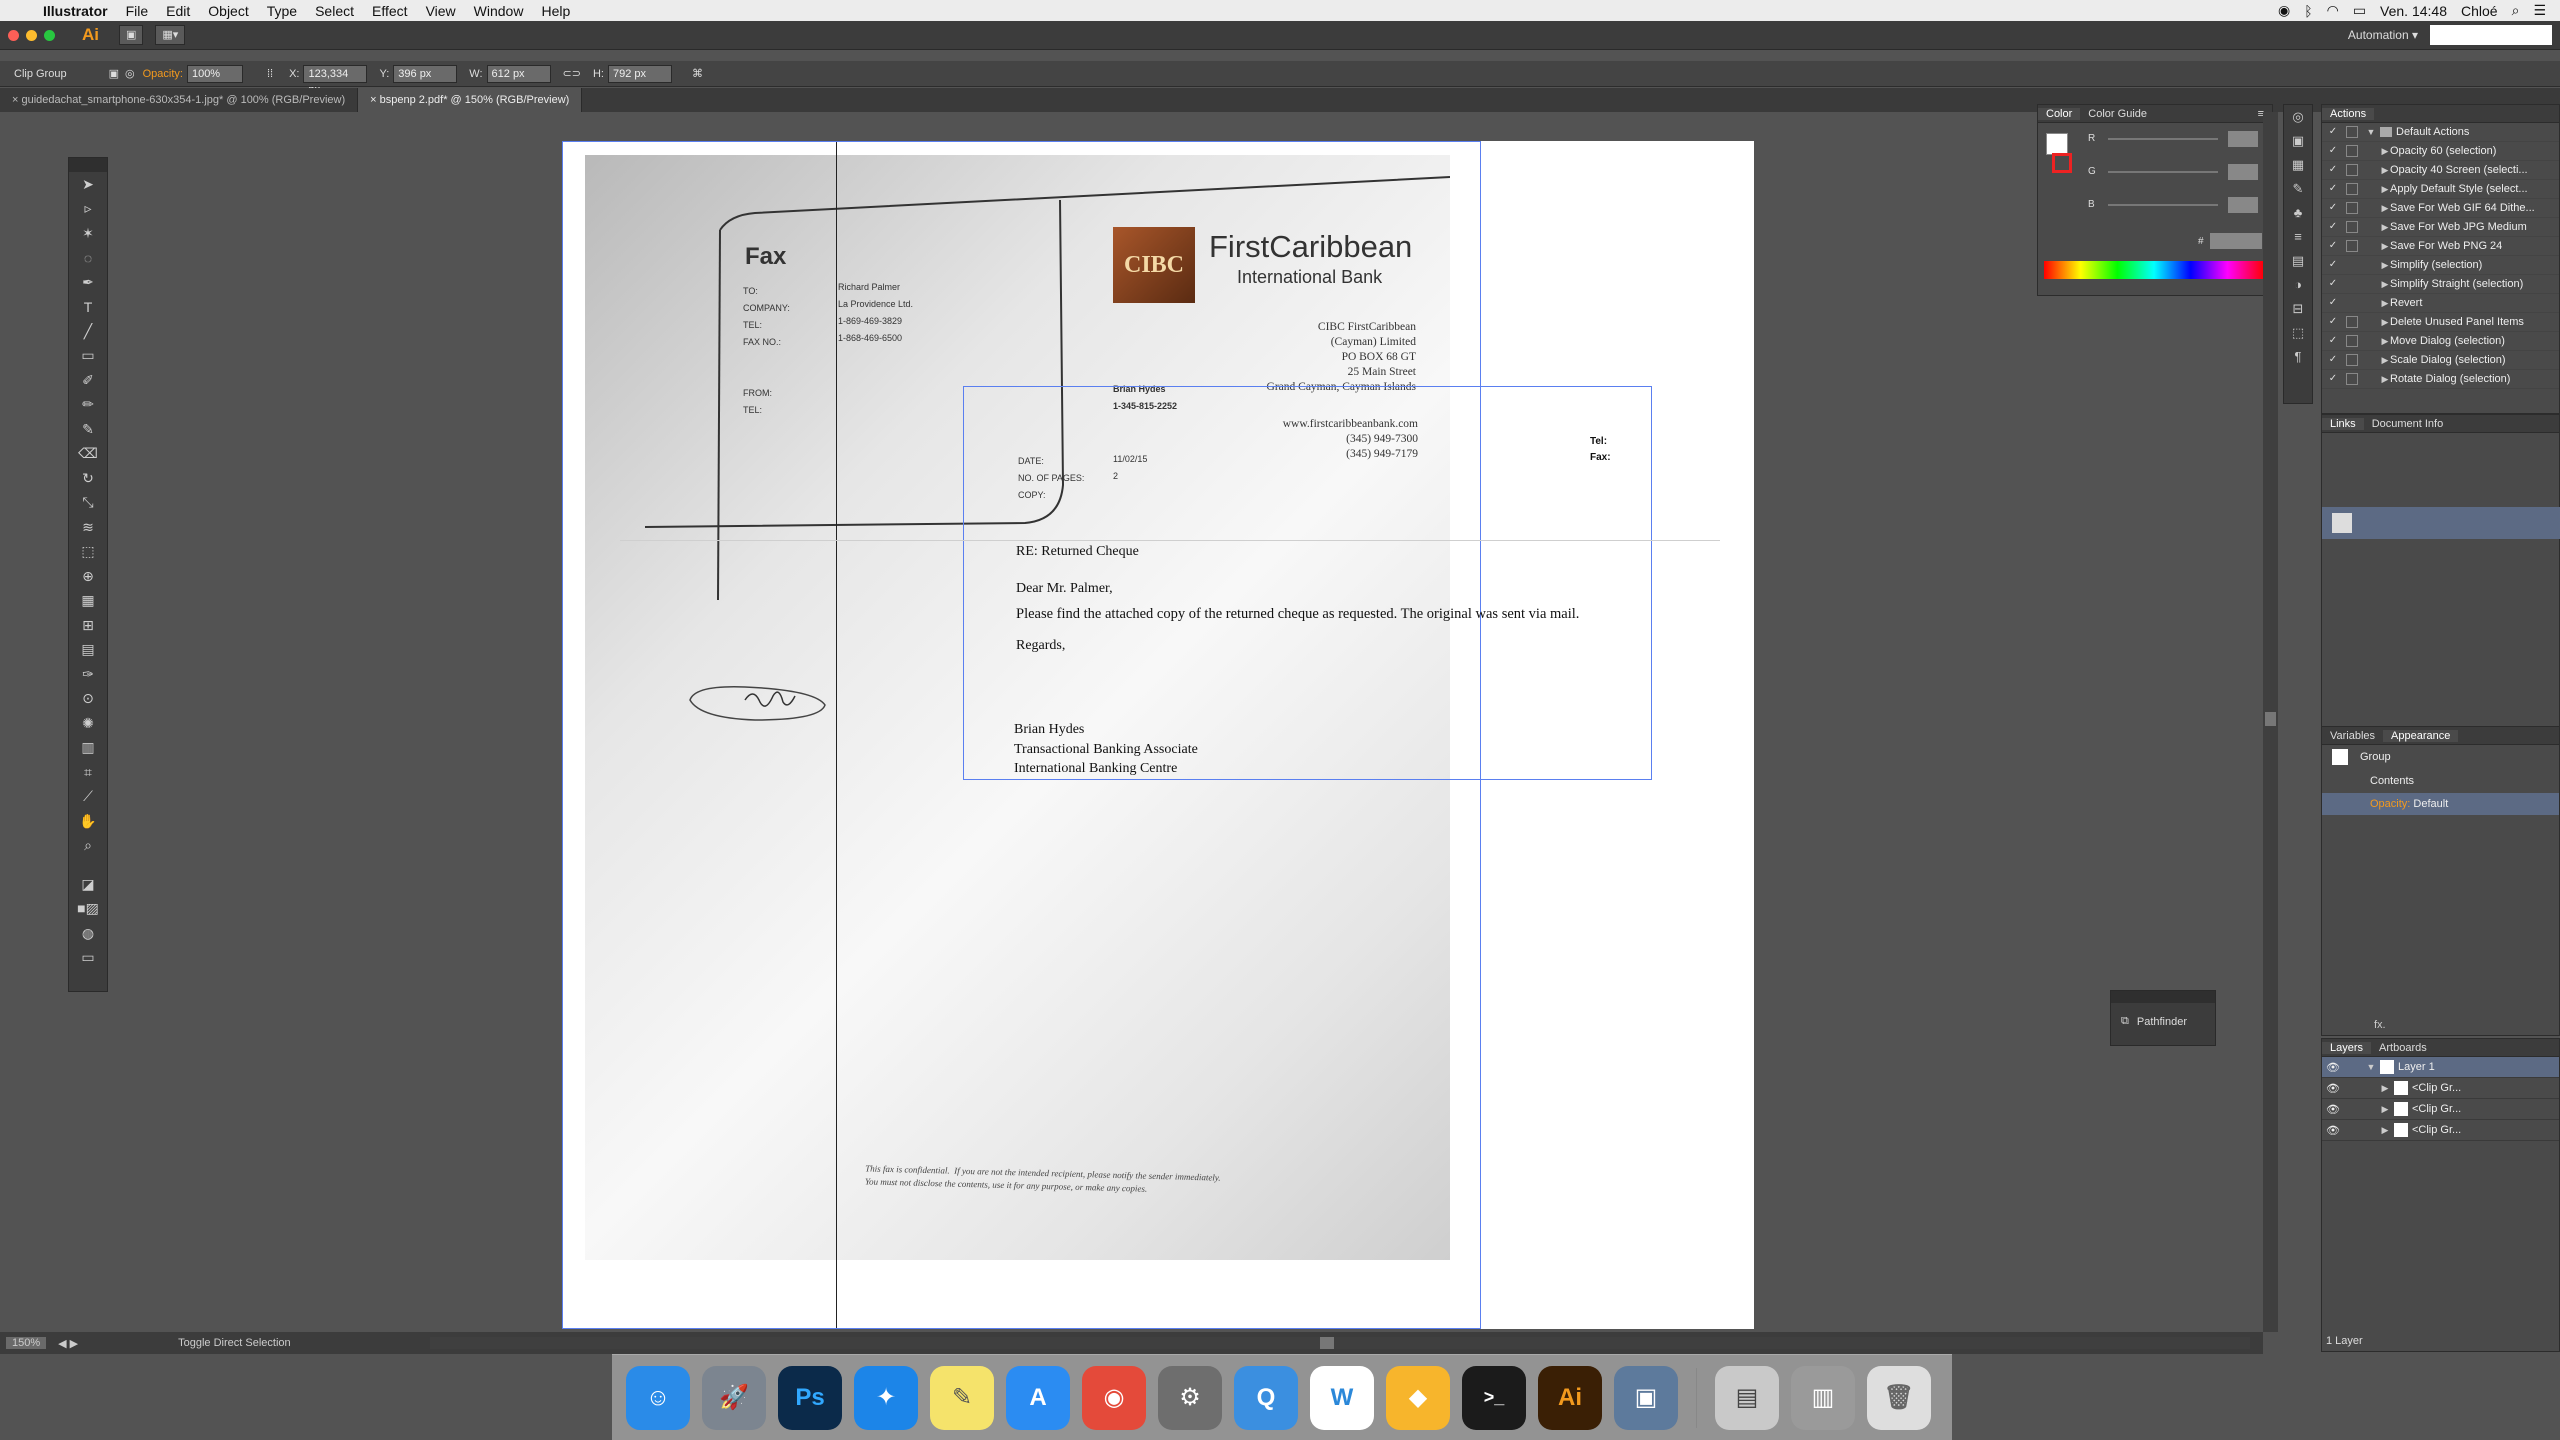  Describe the element at coordinates (2062, 163) in the screenshot. I see `stroke-swatch` at that location.